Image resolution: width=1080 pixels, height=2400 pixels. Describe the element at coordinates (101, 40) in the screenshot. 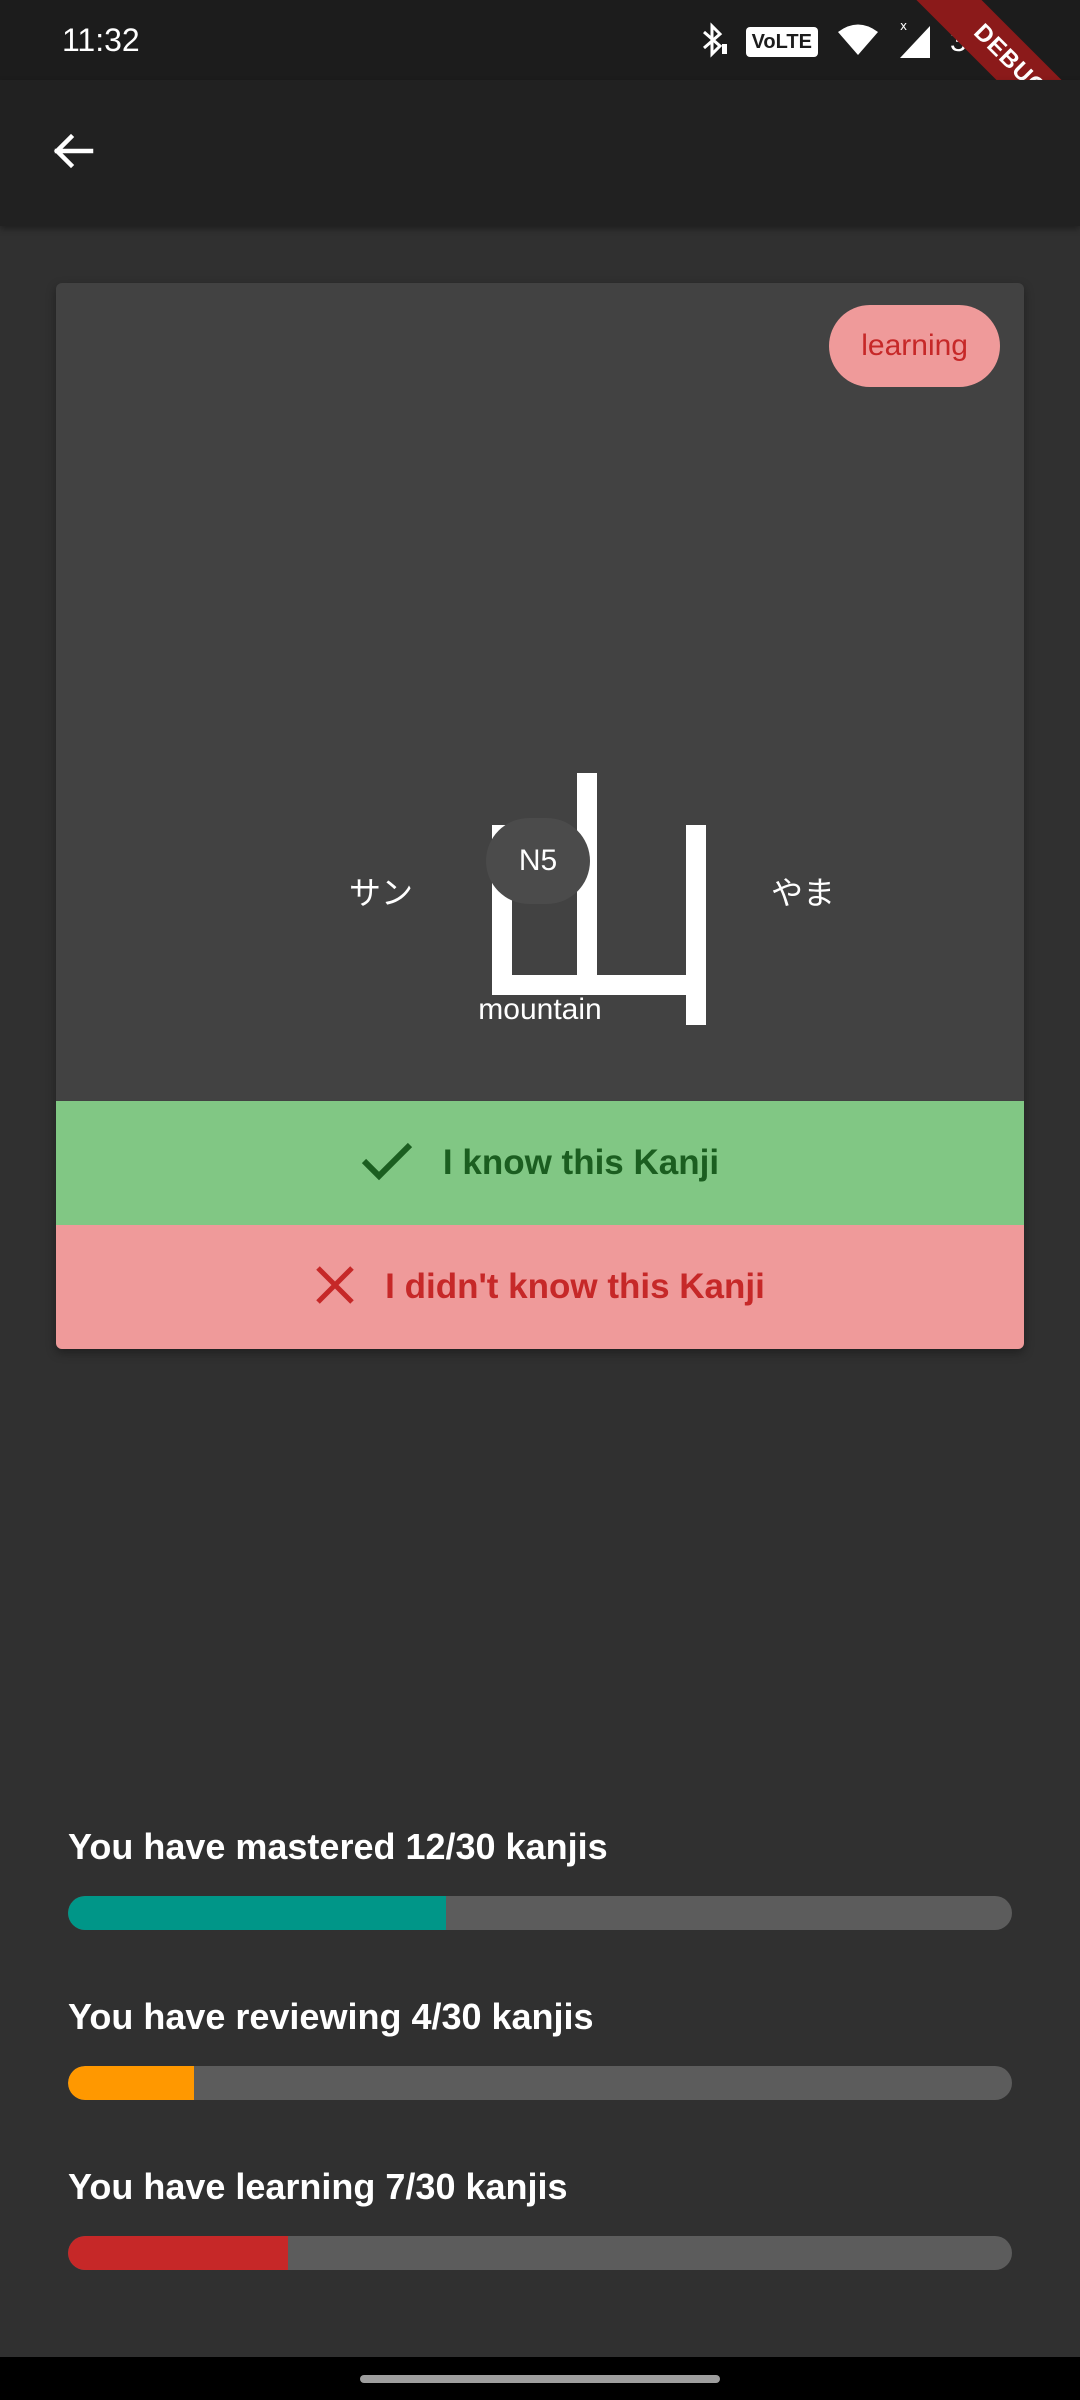

I see `status-time: 11:32` at that location.